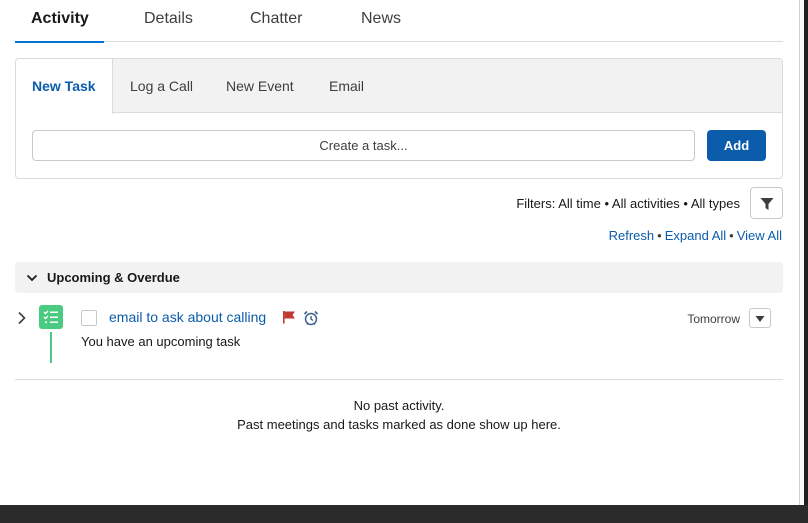 This screenshot has height=523, width=808. What do you see at coordinates (399, 379) in the screenshot?
I see `divider` at bounding box center [399, 379].